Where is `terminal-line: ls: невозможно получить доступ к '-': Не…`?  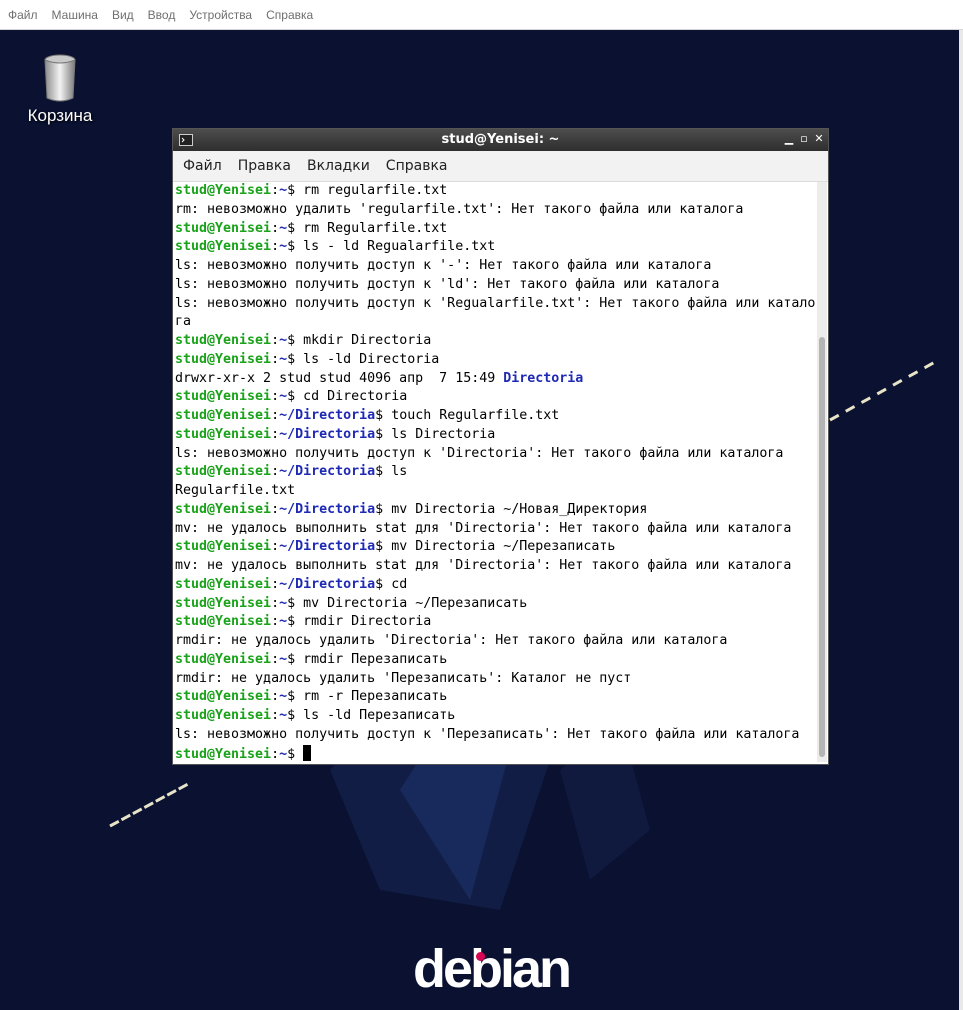
terminal-line: ls: невозможно получить доступ к '-': Не… is located at coordinates (495, 266).